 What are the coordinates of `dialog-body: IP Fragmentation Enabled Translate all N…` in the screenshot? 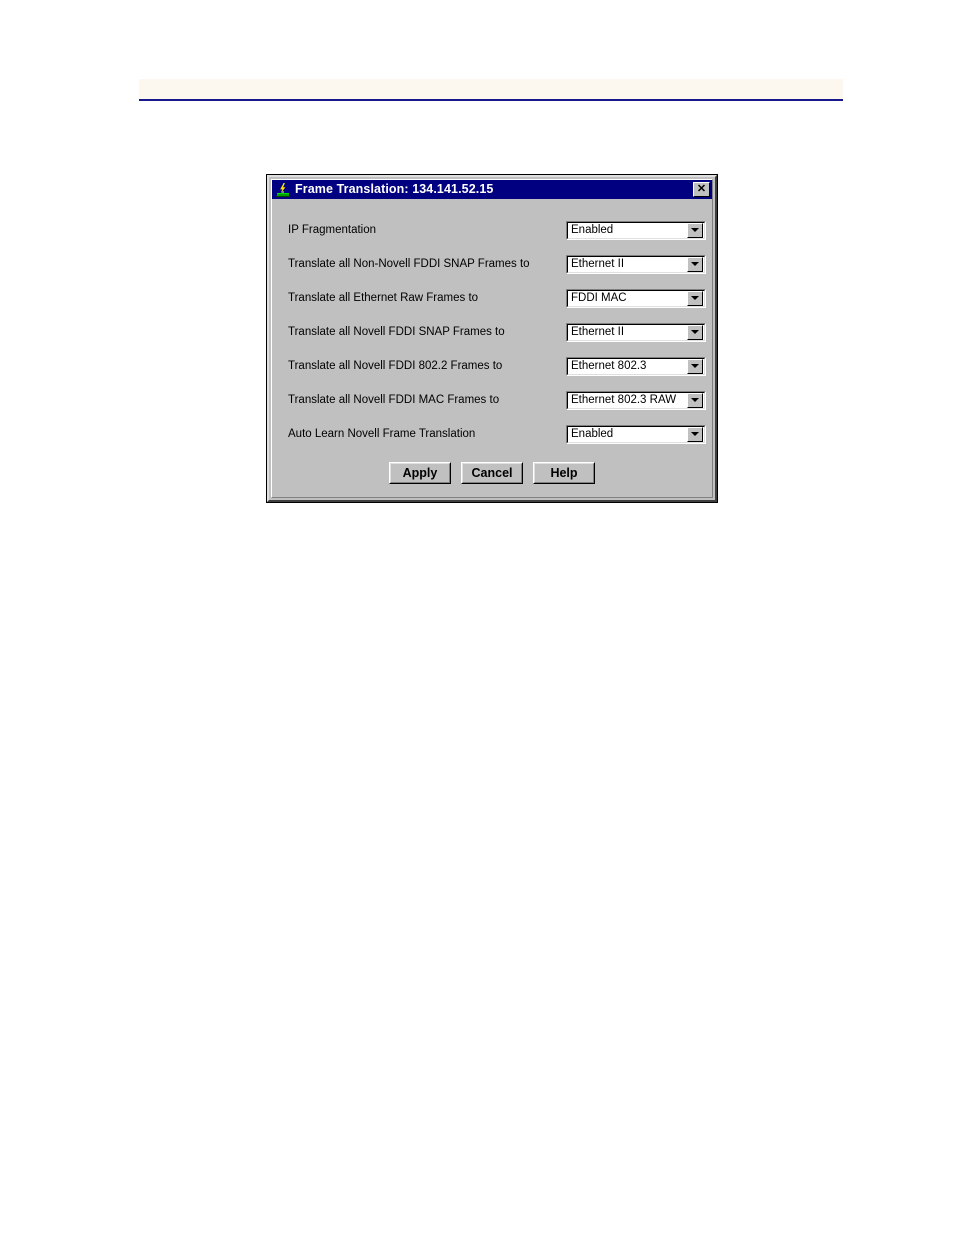 It's located at (492, 348).